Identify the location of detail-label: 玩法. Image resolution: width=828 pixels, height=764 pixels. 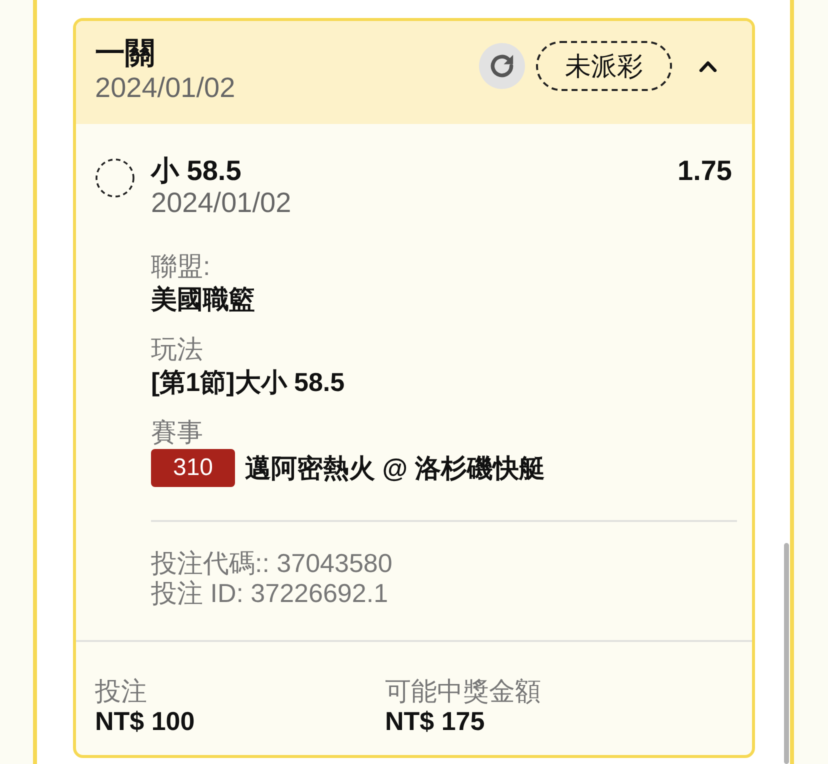
(177, 349).